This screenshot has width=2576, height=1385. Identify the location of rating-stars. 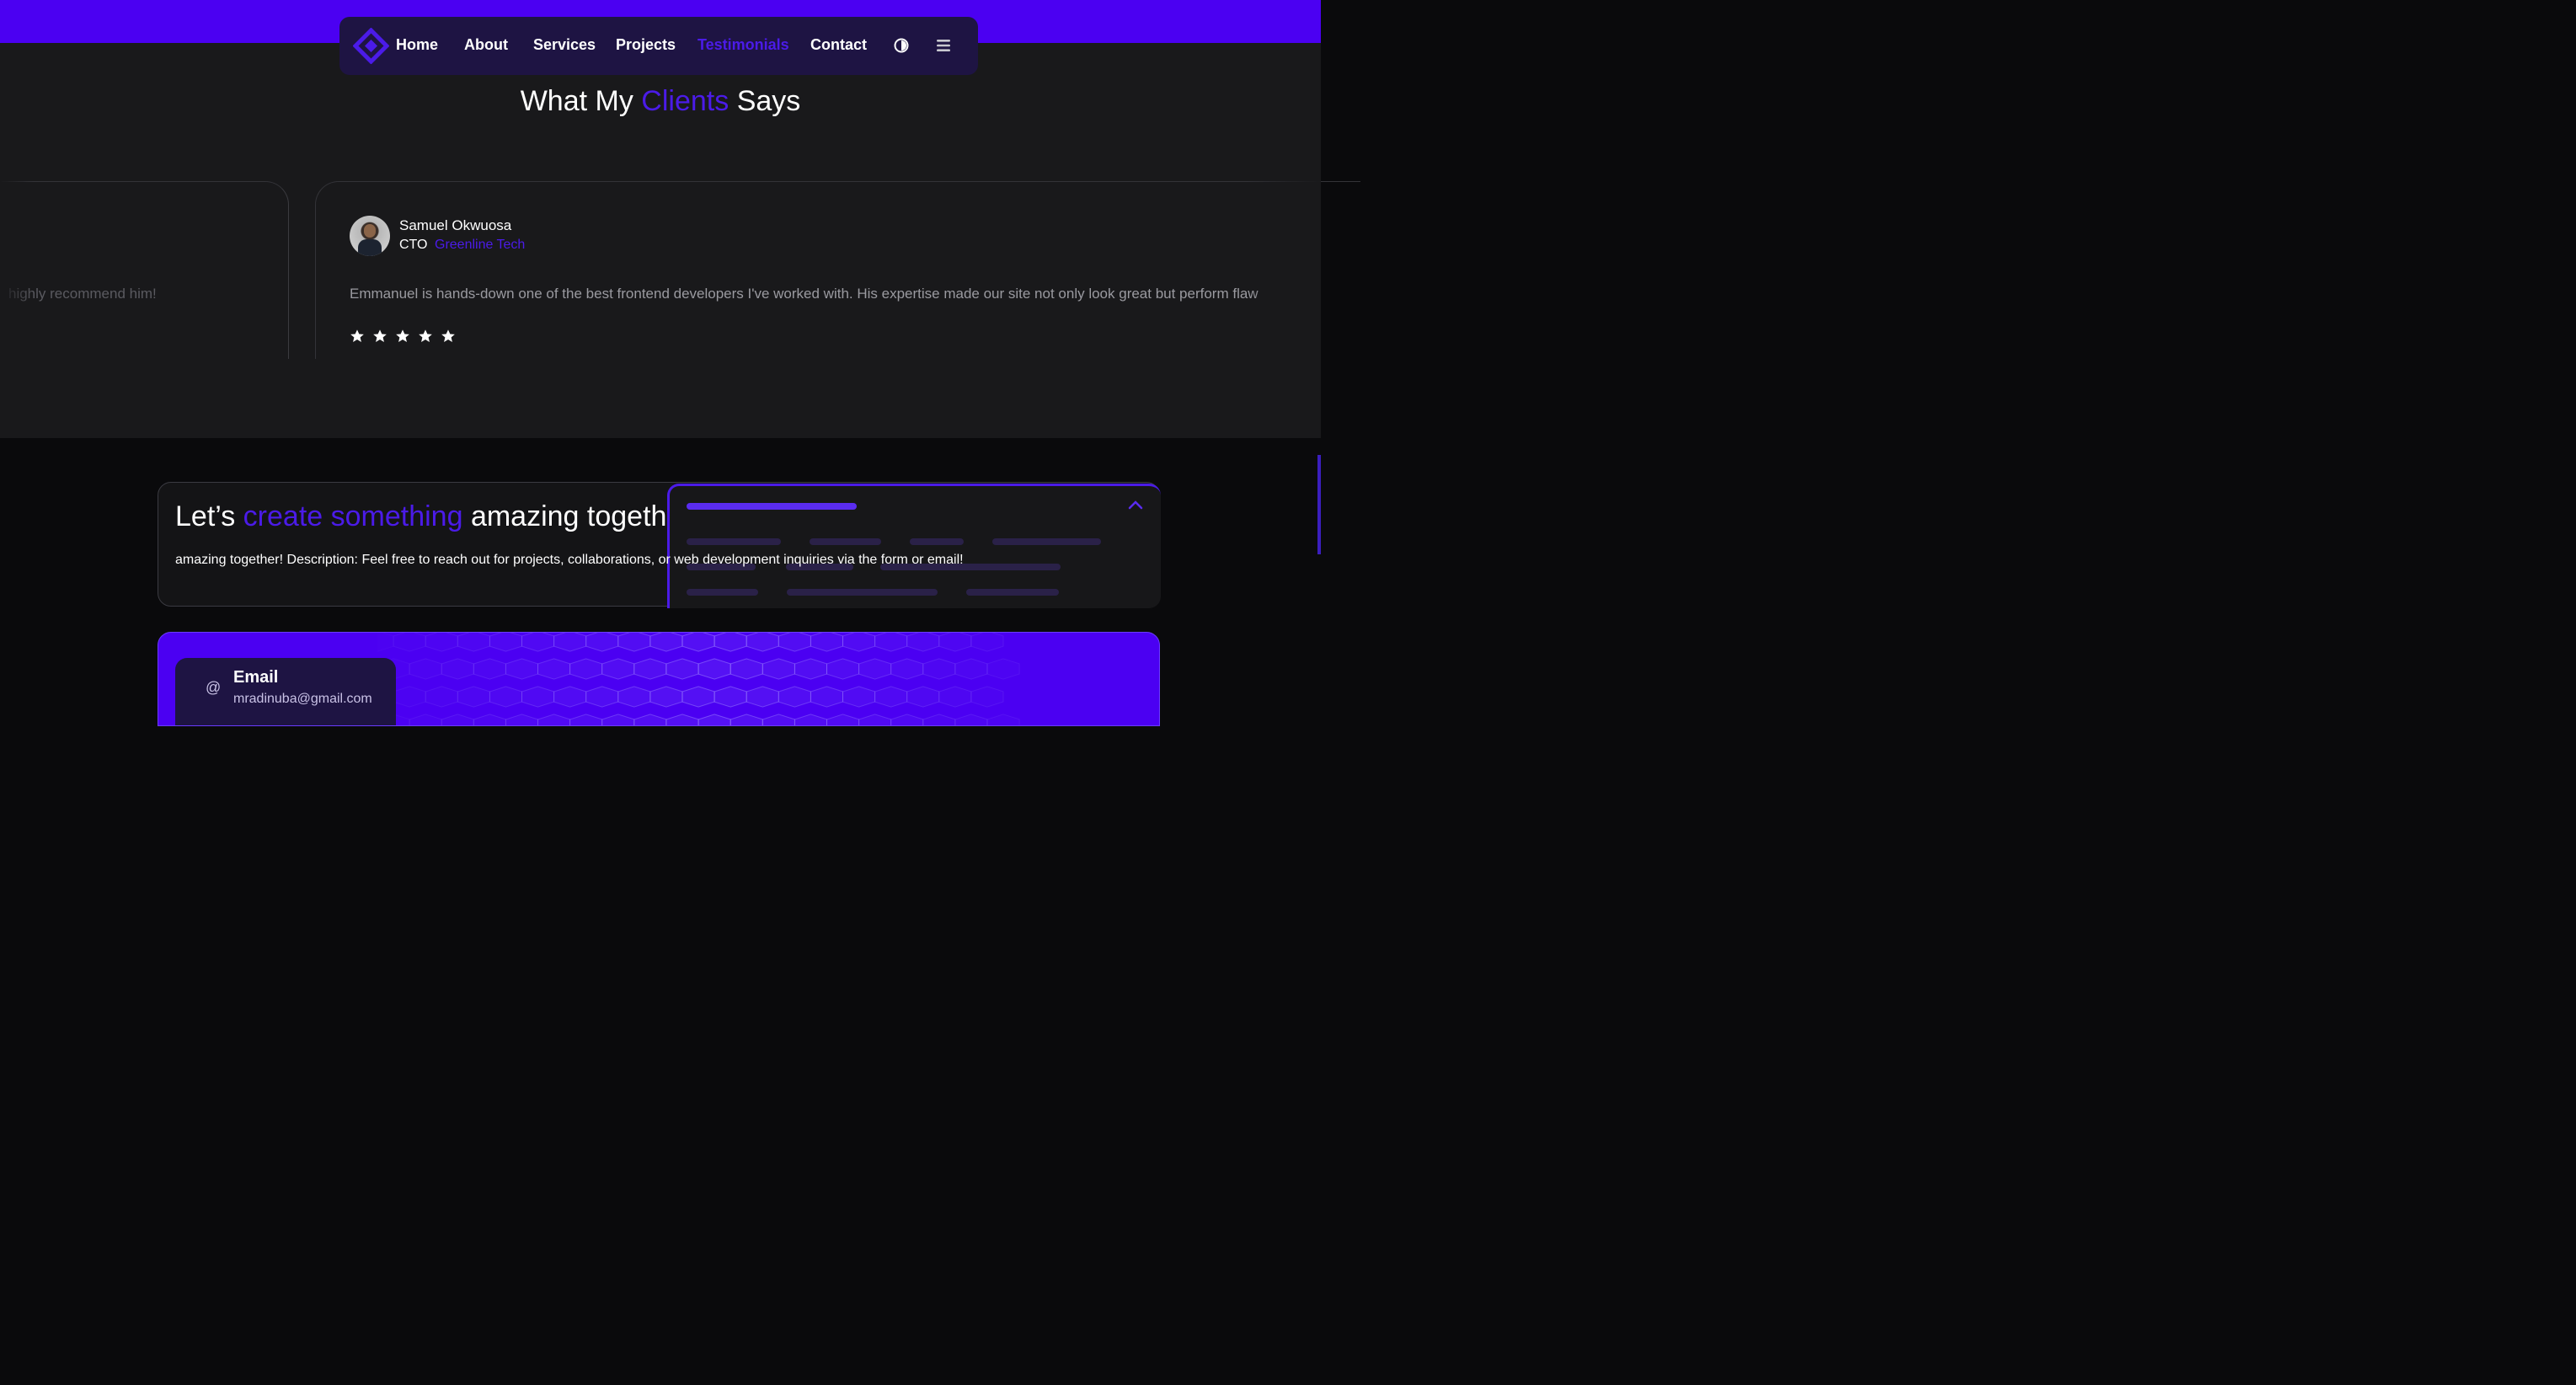
(403, 336).